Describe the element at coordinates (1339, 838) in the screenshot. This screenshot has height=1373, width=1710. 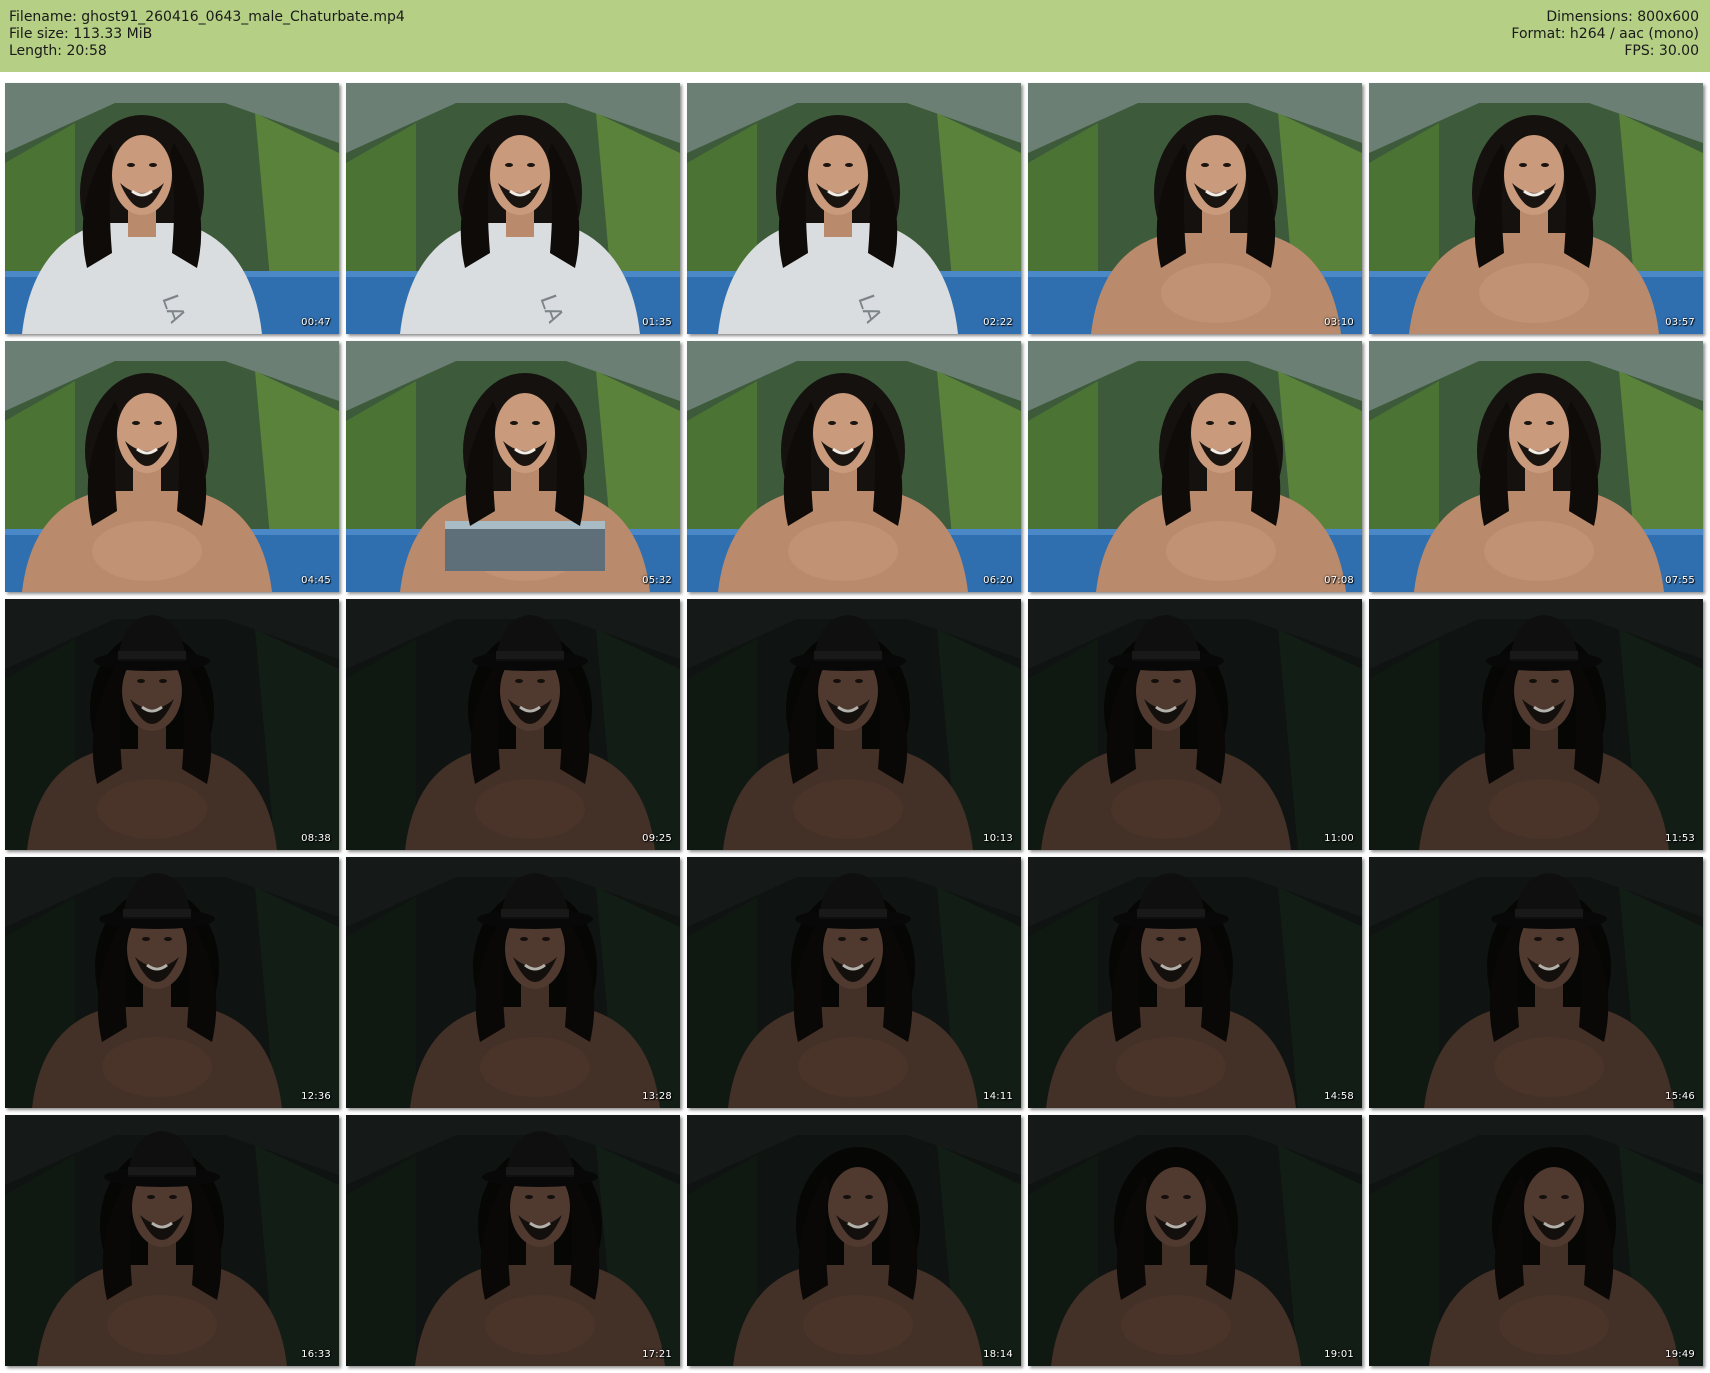
I see `frame-timestamp: 11:00` at that location.